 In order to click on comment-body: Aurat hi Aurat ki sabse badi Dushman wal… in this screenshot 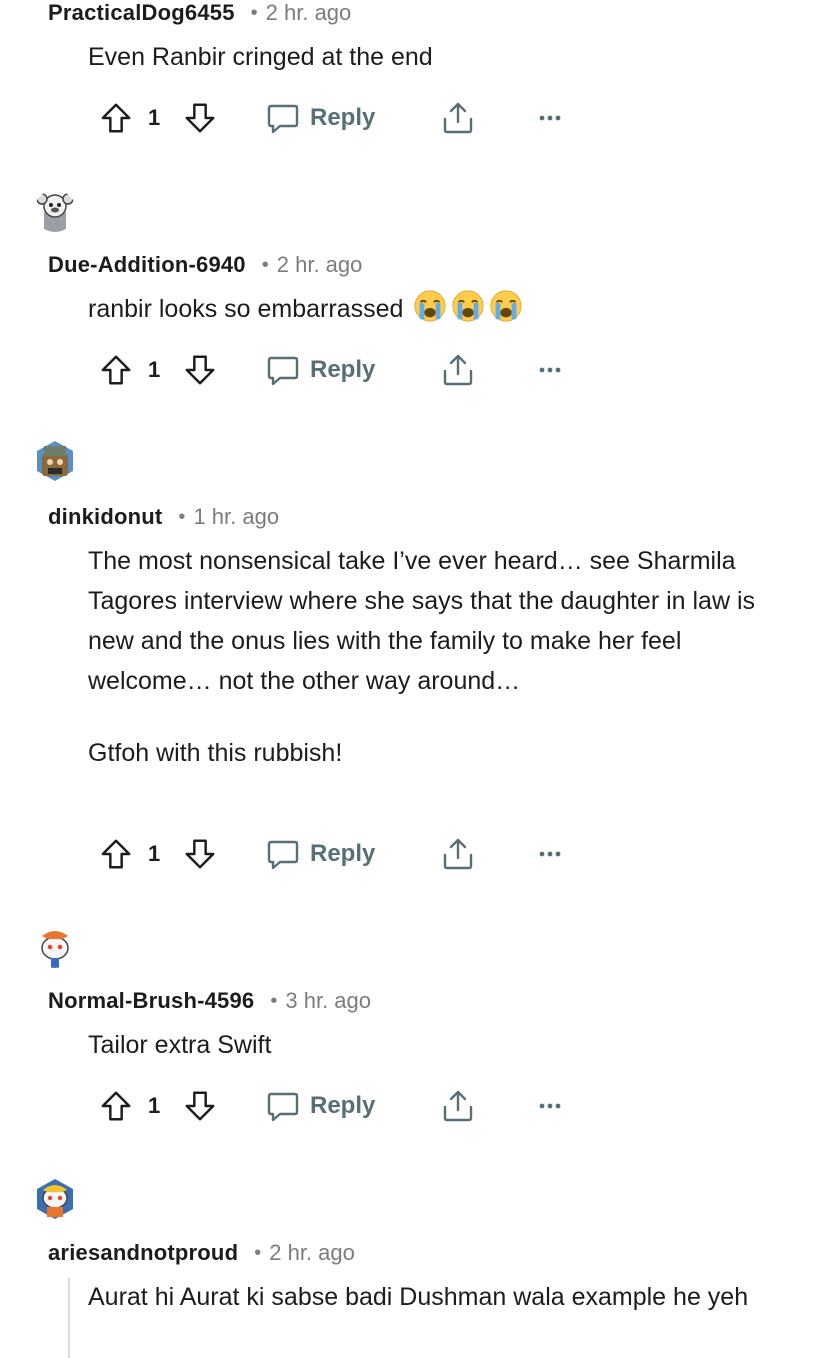, I will do `click(428, 1297)`.